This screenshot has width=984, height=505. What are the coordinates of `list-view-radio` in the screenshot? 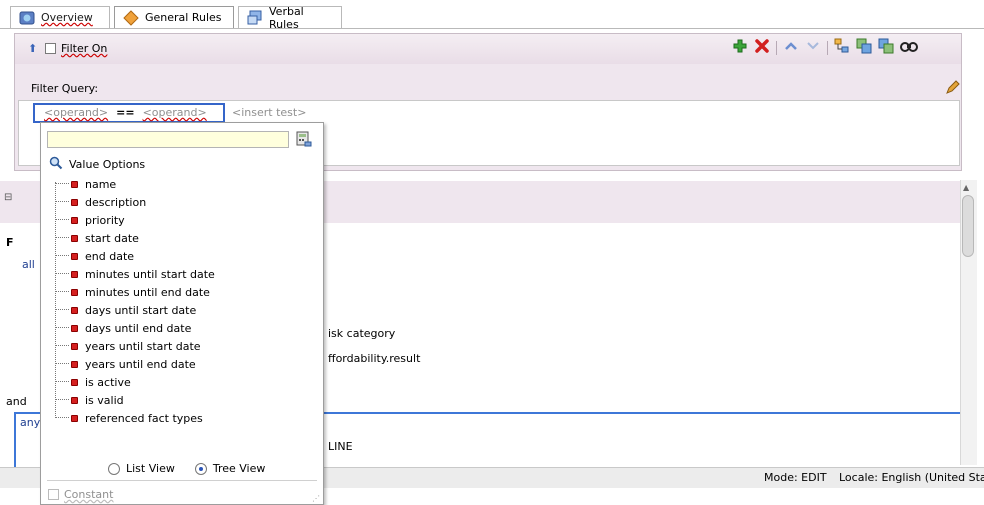 It's located at (114, 468).